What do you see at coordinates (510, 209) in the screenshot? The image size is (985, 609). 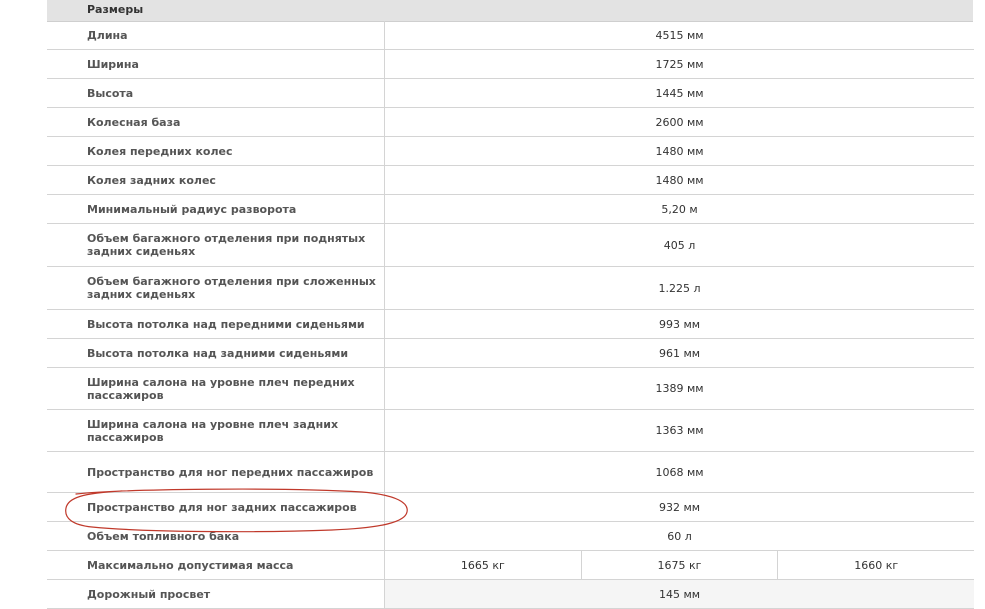 I see `table-row: Минимальный радиус разворота 5,20 м` at bounding box center [510, 209].